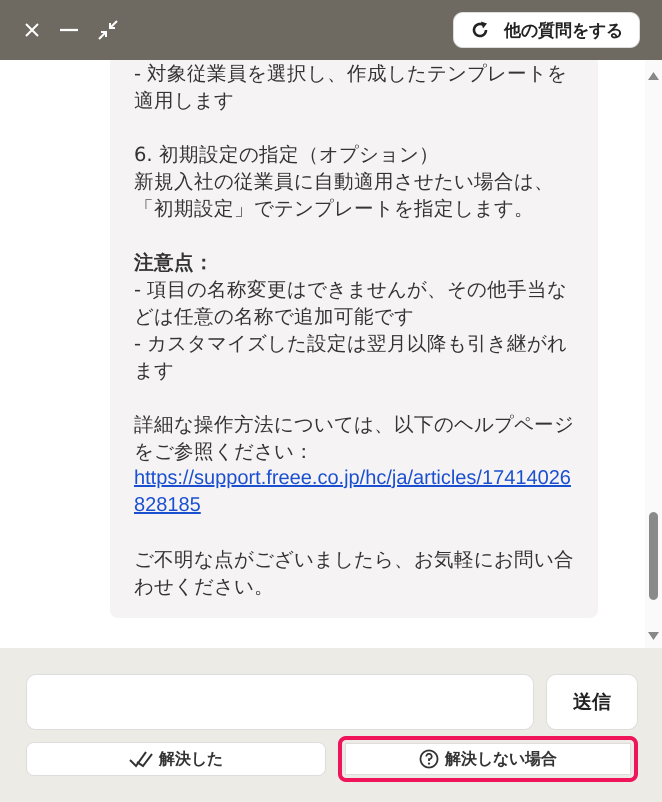  What do you see at coordinates (351, 357) in the screenshot?
I see `message-text: - カスタマイズした設定は翌月以降も引き継がれます` at bounding box center [351, 357].